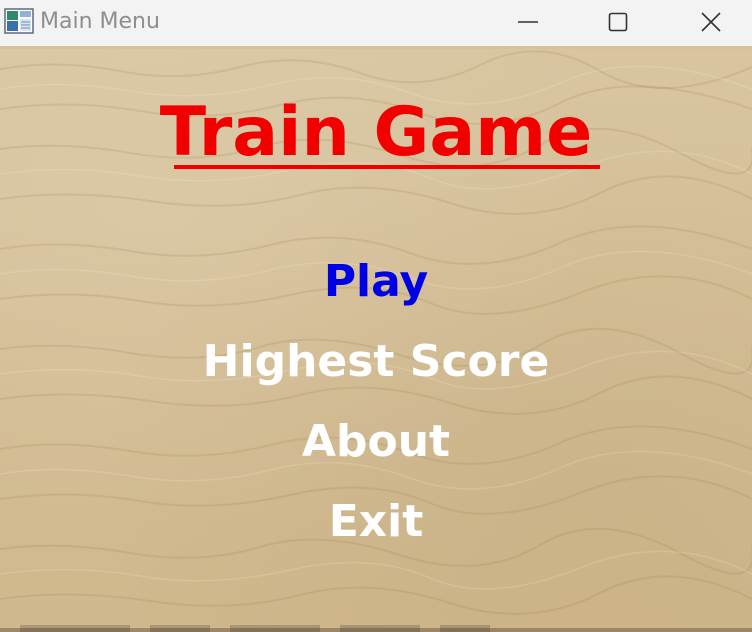 The image size is (752, 632). What do you see at coordinates (376, 362) in the screenshot?
I see `highest-score-button: Highest Score` at bounding box center [376, 362].